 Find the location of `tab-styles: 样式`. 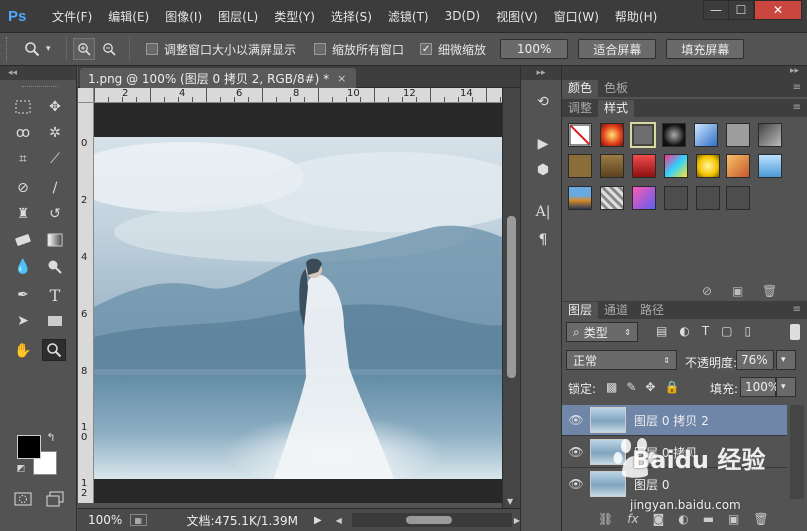

tab-styles: 样式 is located at coordinates (616, 108).